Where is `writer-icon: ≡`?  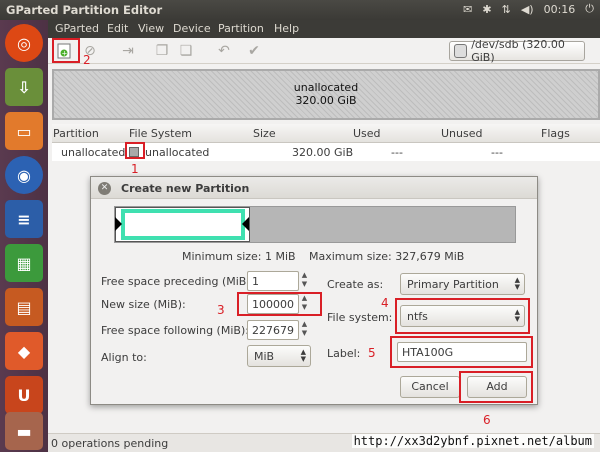 writer-icon: ≡ is located at coordinates (24, 219).